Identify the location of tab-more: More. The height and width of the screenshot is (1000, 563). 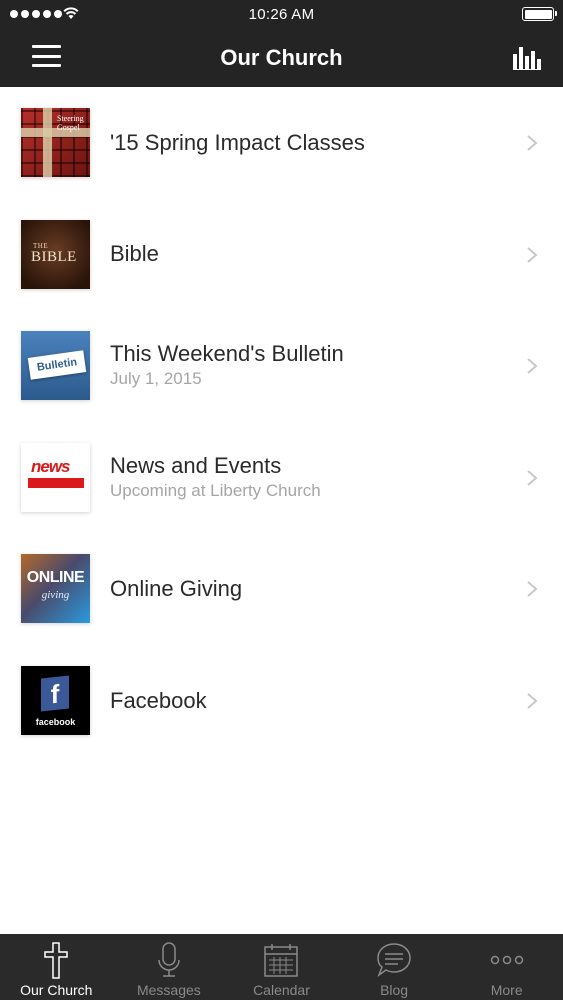
(506, 967).